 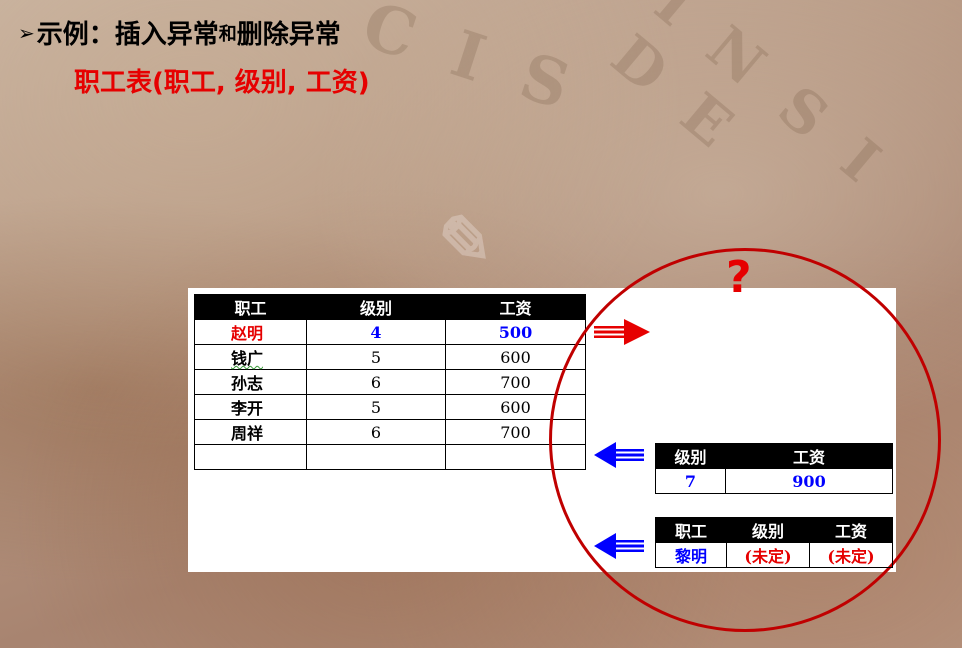 I want to click on table-row-empty, so click(x=390, y=457).